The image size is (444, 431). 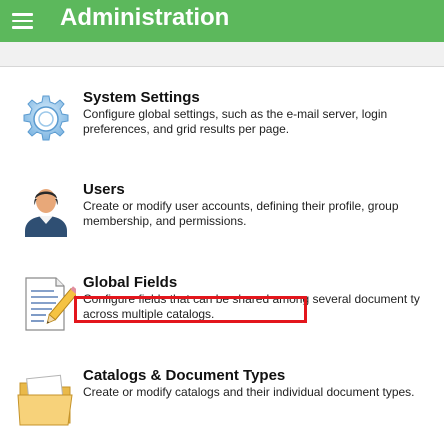 What do you see at coordinates (46, 119) in the screenshot?
I see `gear-icon` at bounding box center [46, 119].